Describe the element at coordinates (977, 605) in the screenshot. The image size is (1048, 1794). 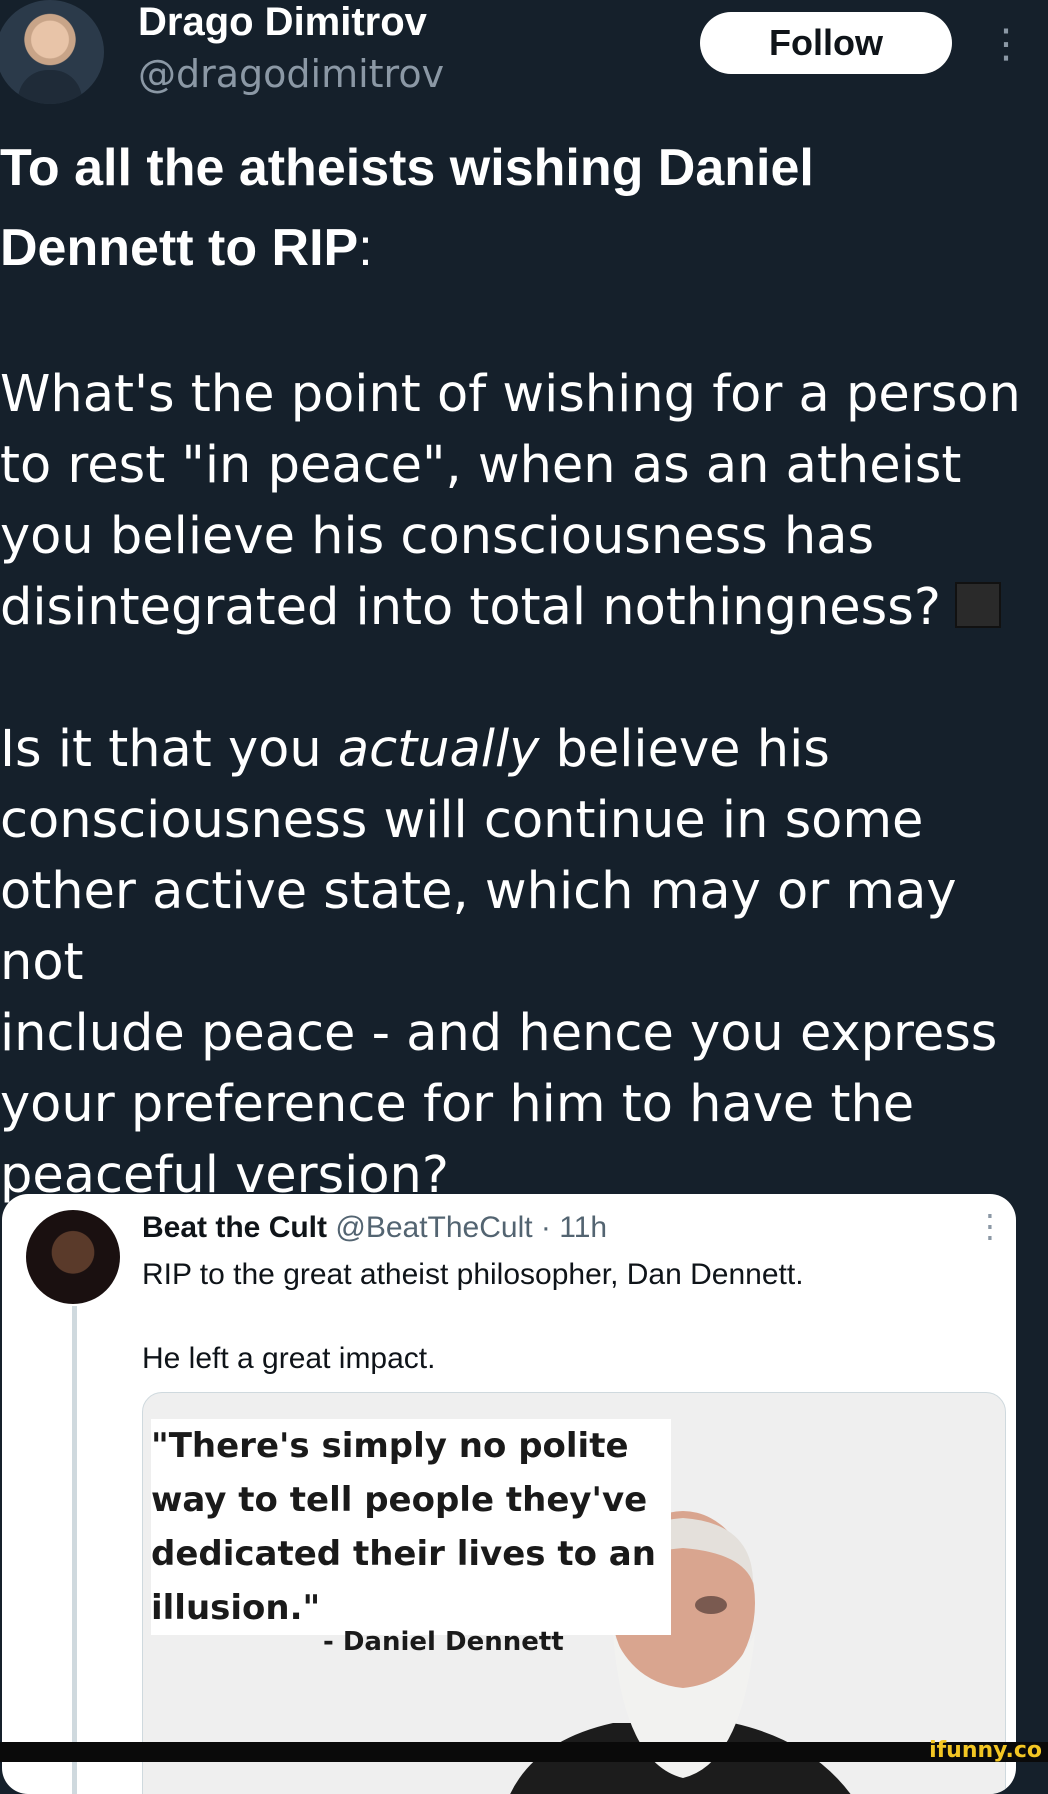
I see `black-square-emoji-icon` at that location.